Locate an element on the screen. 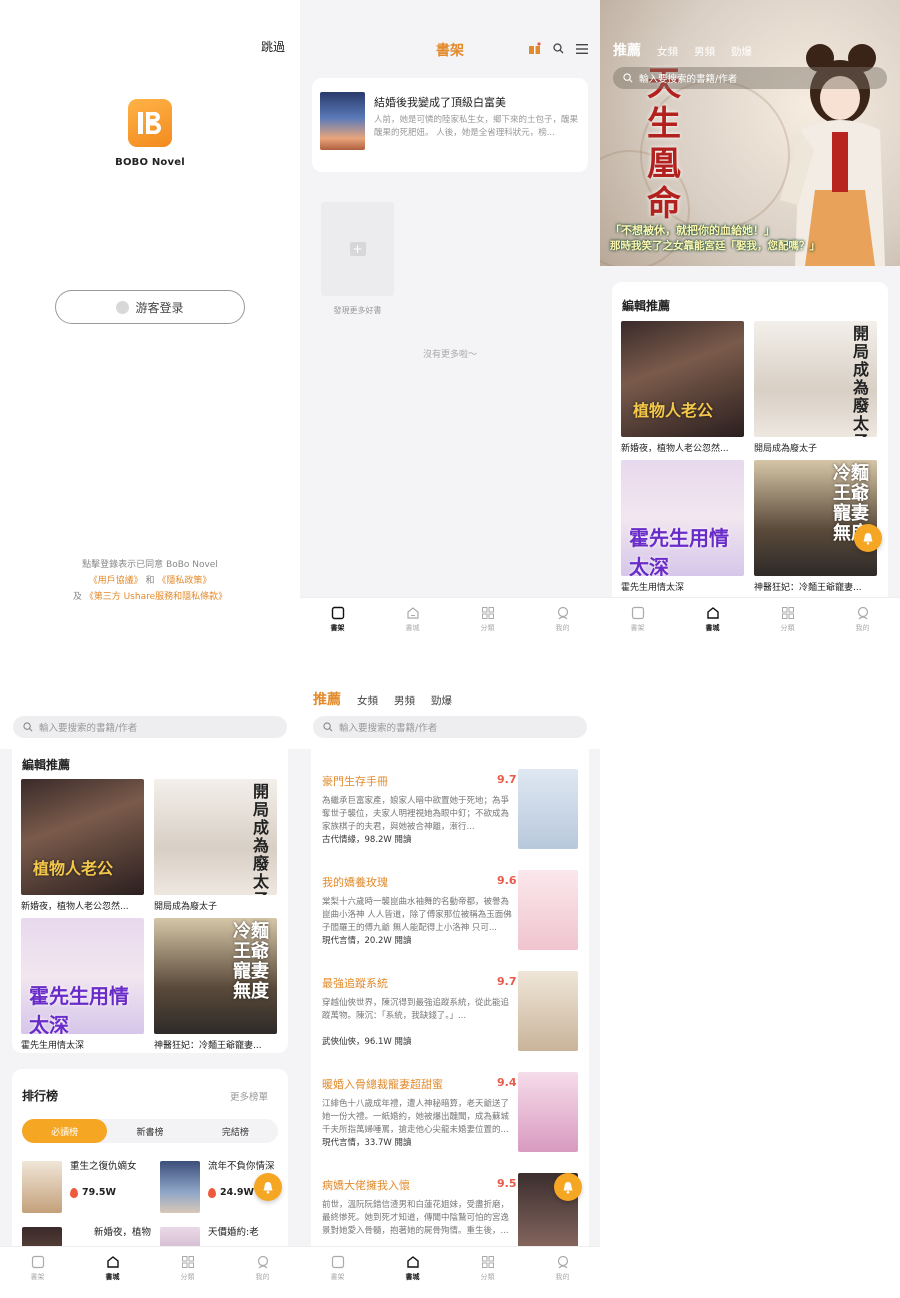  score-value: 79.5W is located at coordinates (99, 1192).